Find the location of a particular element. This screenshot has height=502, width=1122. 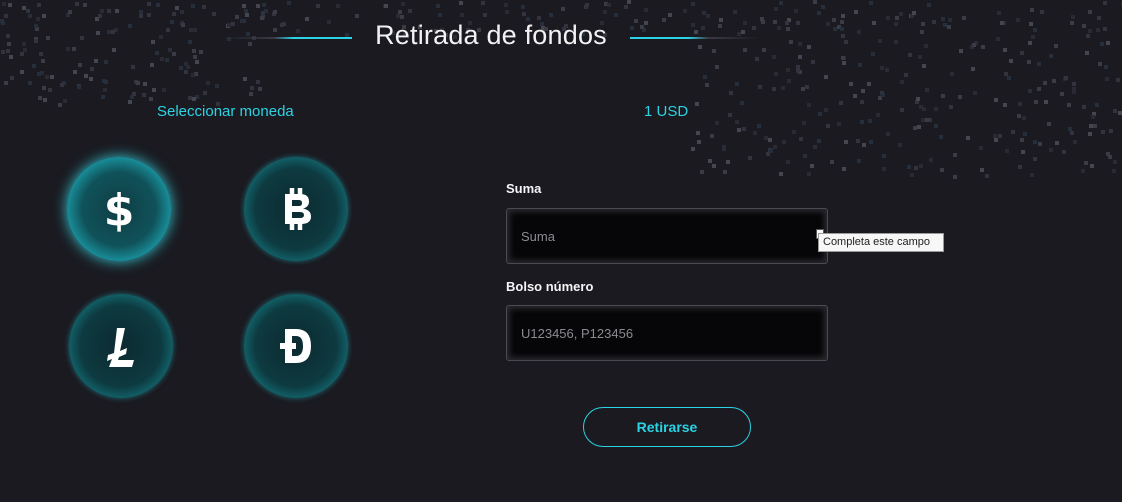

withdraw-button: Retirarse is located at coordinates (667, 427).